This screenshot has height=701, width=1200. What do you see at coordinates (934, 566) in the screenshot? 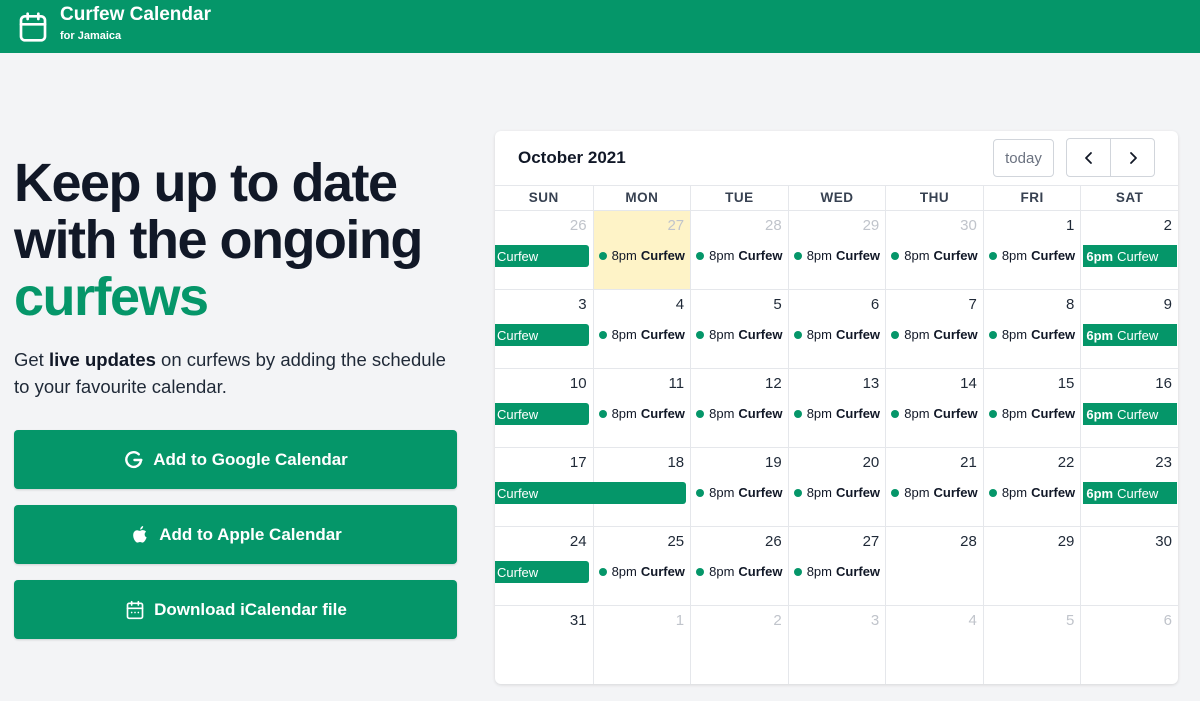
I see `calendar-day-cell: 28` at bounding box center [934, 566].